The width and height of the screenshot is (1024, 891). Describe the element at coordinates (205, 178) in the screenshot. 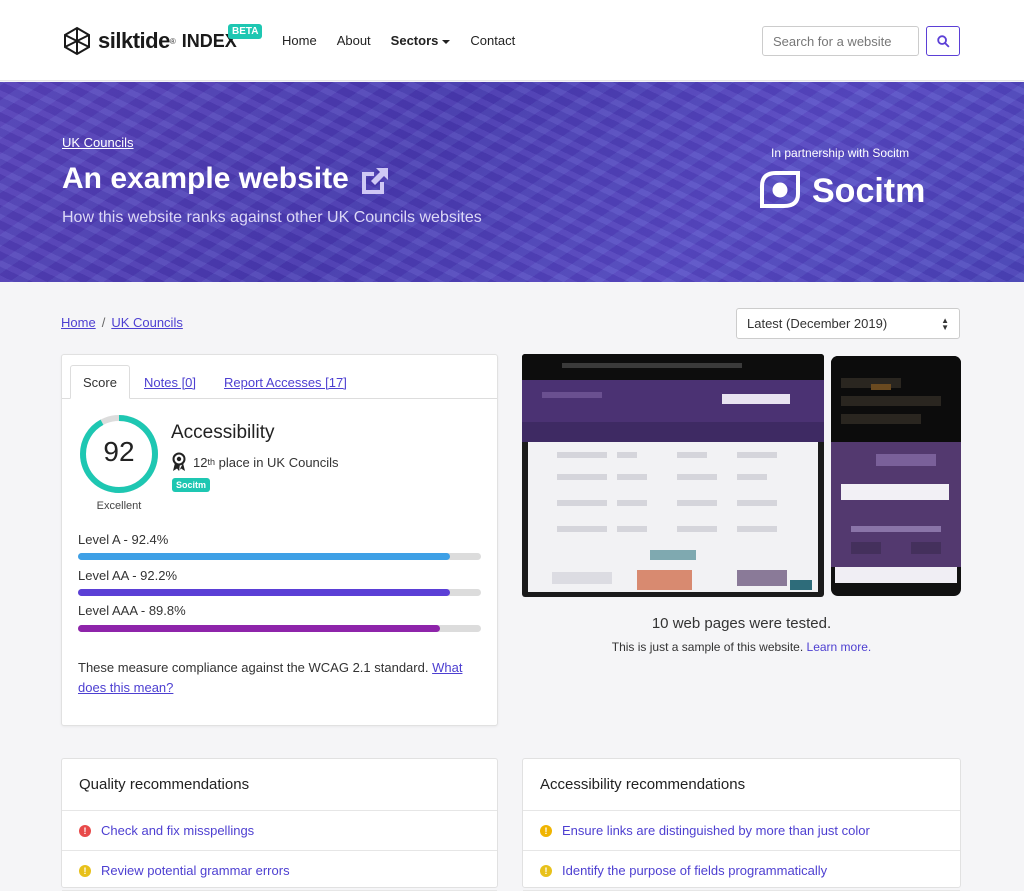

I see `page-title: An example website` at that location.